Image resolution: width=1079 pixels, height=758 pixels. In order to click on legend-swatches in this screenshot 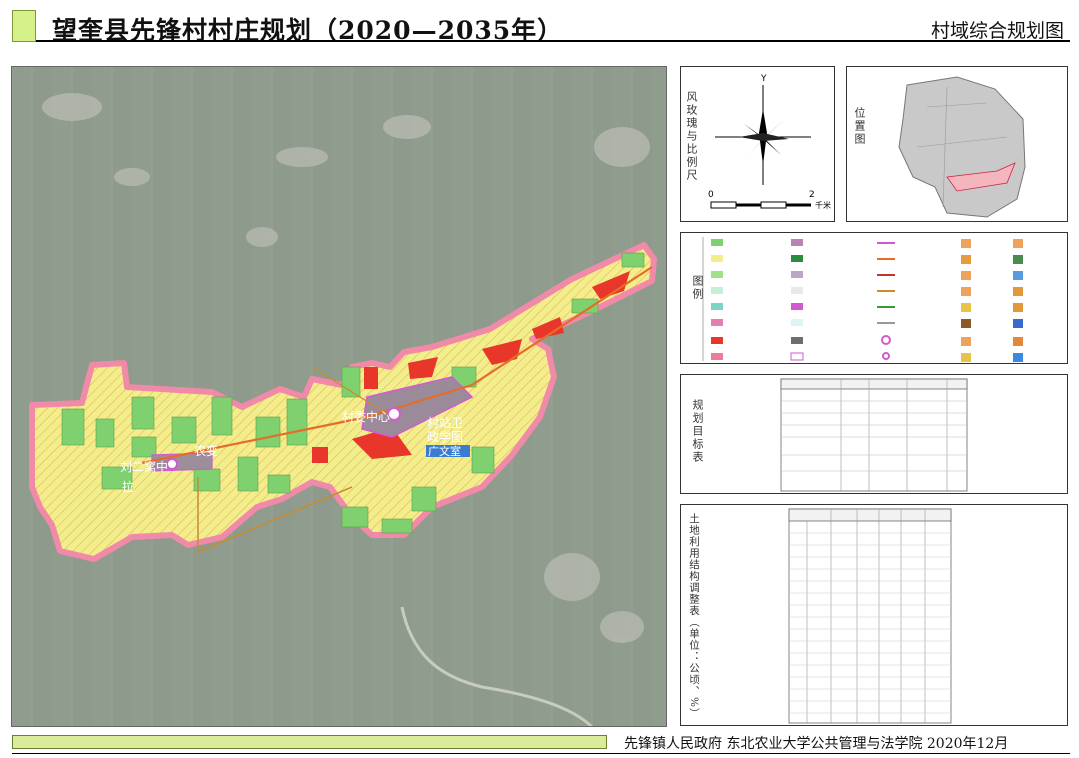, I will do `click(862, 299)`.